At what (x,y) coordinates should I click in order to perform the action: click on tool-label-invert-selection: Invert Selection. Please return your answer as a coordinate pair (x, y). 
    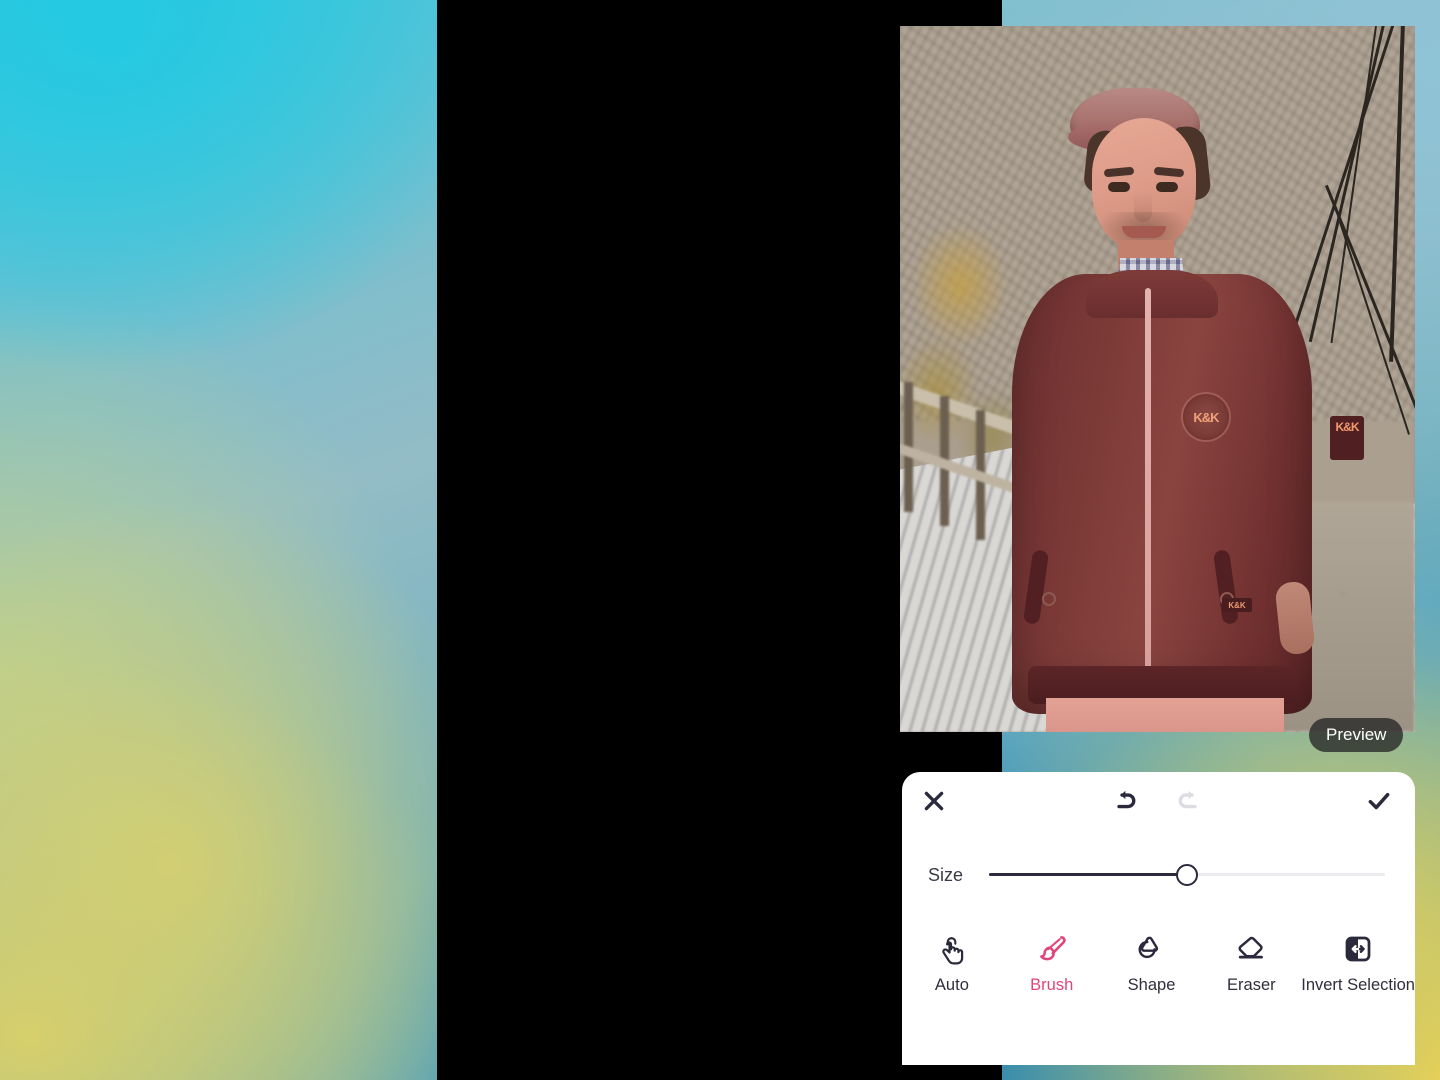
    Looking at the image, I should click on (1358, 985).